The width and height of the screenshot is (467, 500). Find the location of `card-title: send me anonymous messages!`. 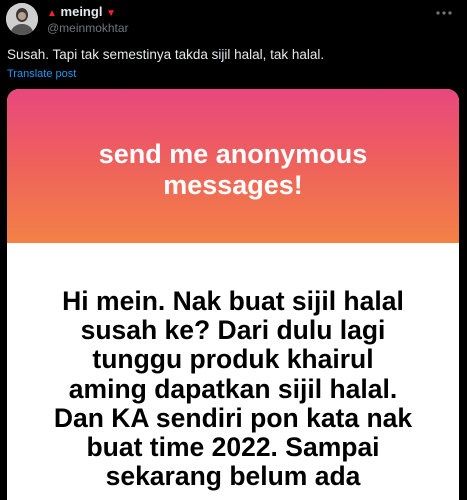

card-title: send me anonymous messages! is located at coordinates (233, 170).